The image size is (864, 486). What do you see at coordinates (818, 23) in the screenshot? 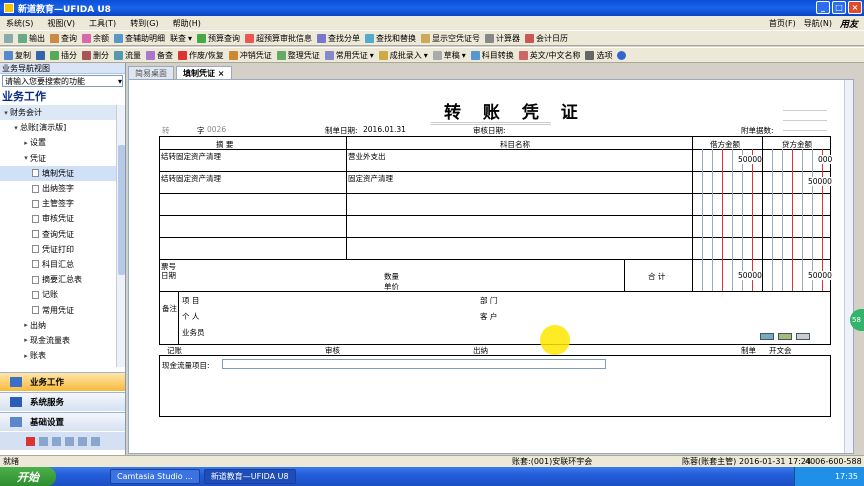
I see `nav-link: 导航(N)` at bounding box center [818, 23].